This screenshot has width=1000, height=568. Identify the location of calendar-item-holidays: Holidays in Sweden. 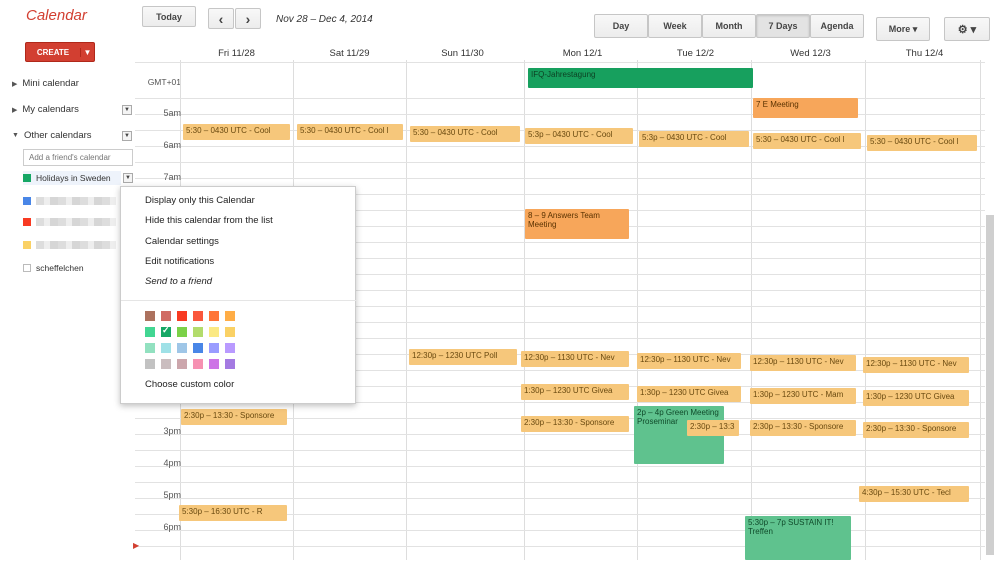
(72, 178).